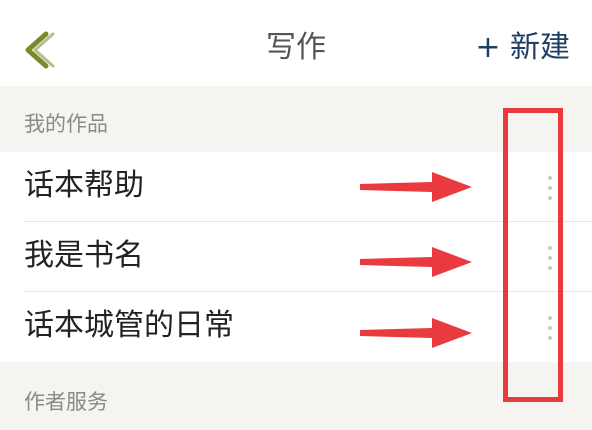  I want to click on work-title: 我是书名, so click(84, 255).